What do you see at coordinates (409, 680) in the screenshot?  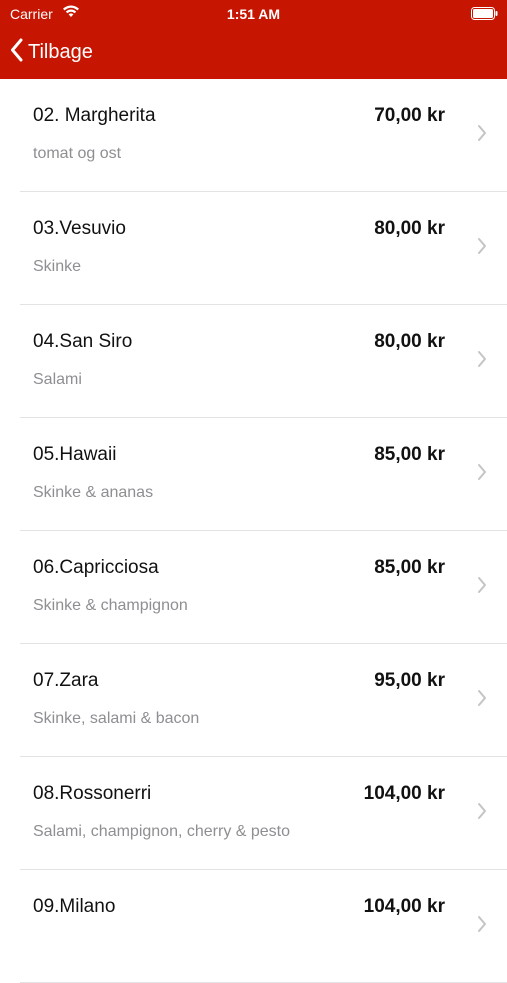 I see `menu-item-price: 95,00 kr` at bounding box center [409, 680].